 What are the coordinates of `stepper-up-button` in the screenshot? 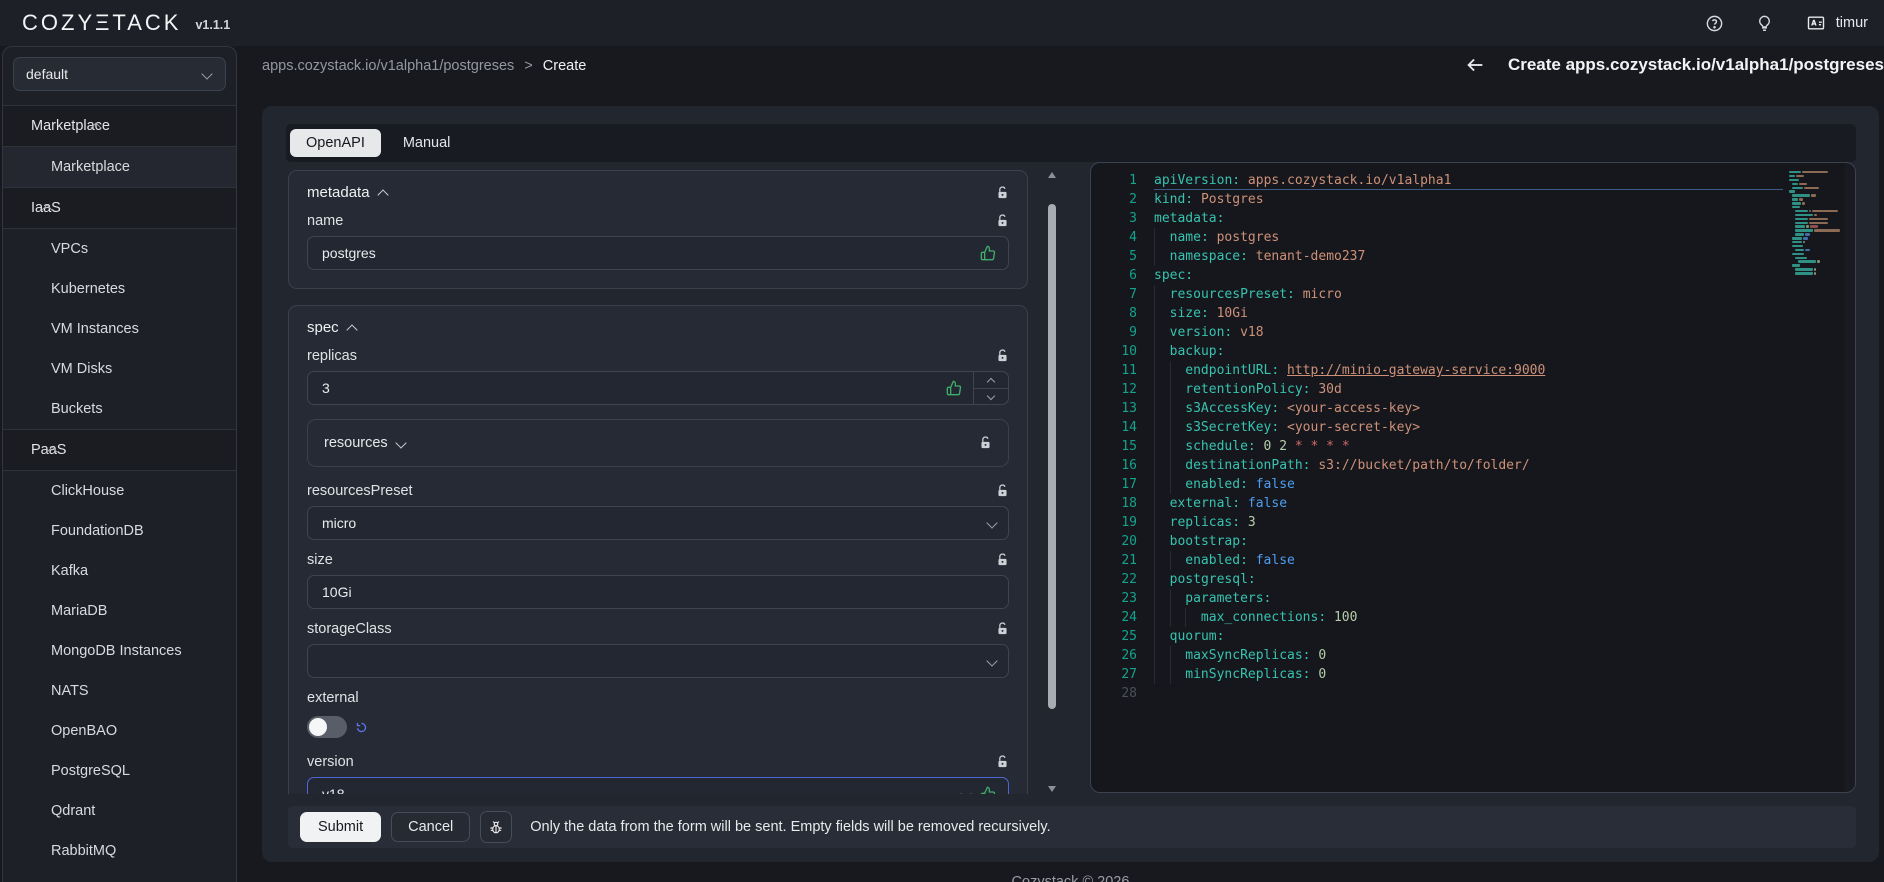 It's located at (991, 380).